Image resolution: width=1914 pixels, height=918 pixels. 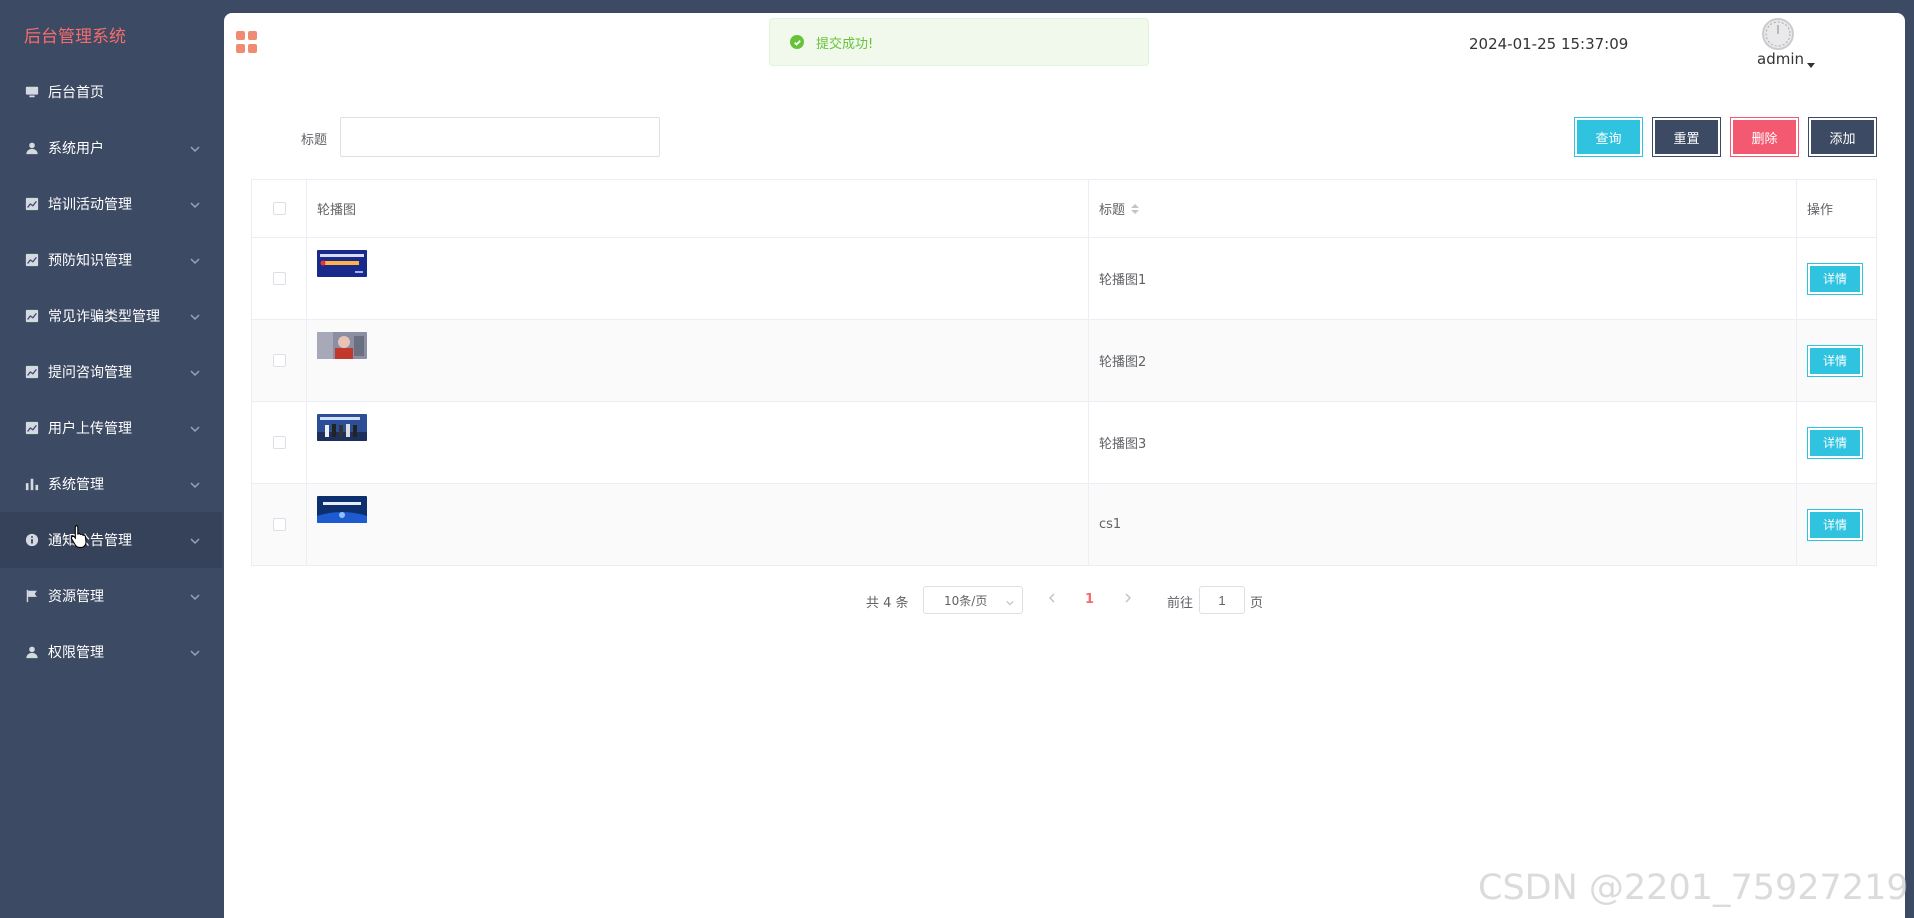 I want to click on delete-button: 删除, so click(x=1764, y=137).